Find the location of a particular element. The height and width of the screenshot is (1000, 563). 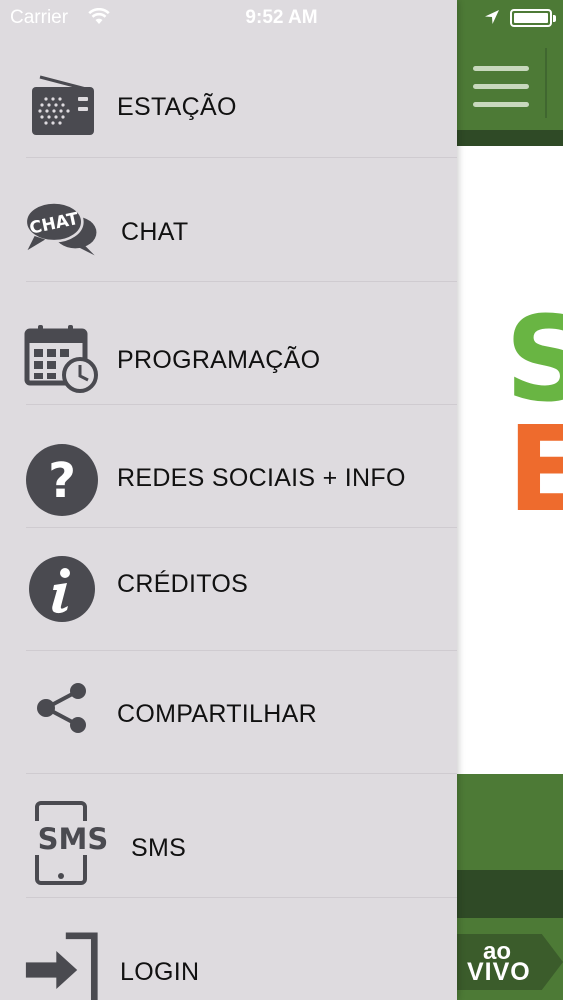

logo-letter-e: E is located at coordinates (535, 469).